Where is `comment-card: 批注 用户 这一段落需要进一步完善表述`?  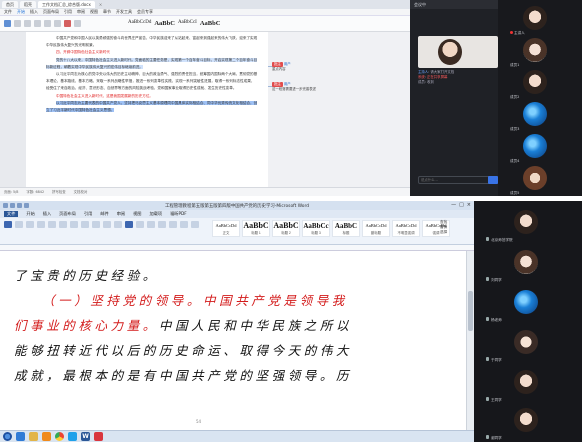
comment-card: 批注 用户 这一段落需要进一步完善表述 is located at coordinates (309, 87).